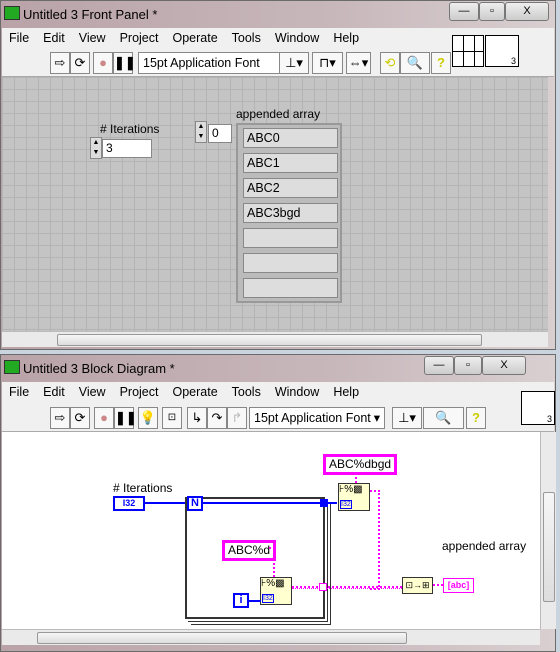 The image size is (560, 652). I want to click on iterations-terminal: I32, so click(129, 503).